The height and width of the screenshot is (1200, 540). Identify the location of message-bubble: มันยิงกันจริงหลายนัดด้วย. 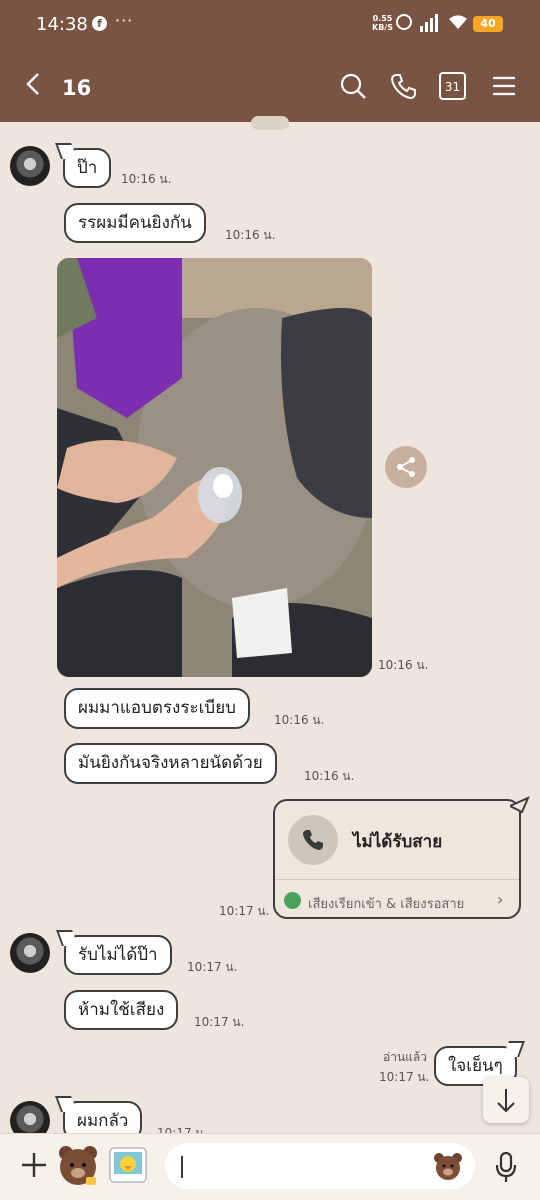
(170, 763).